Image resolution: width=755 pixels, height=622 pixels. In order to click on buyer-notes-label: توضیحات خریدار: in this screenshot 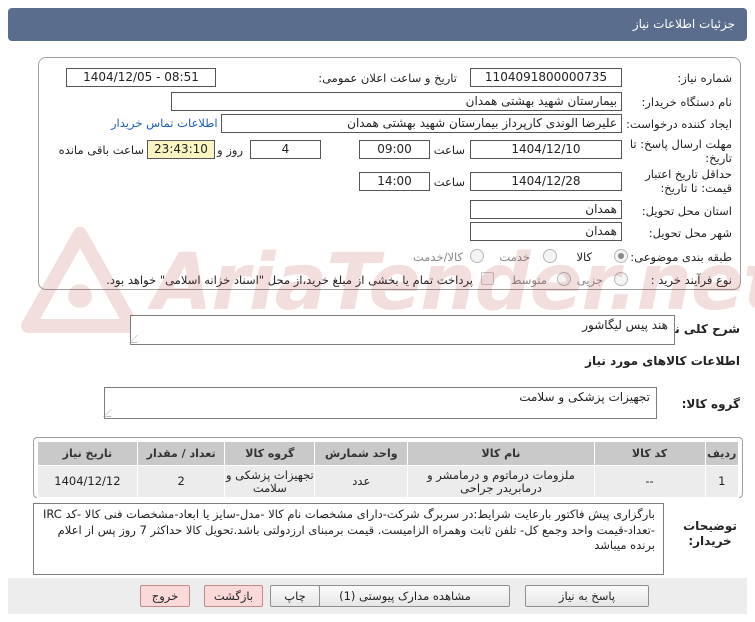, I will do `click(710, 533)`.